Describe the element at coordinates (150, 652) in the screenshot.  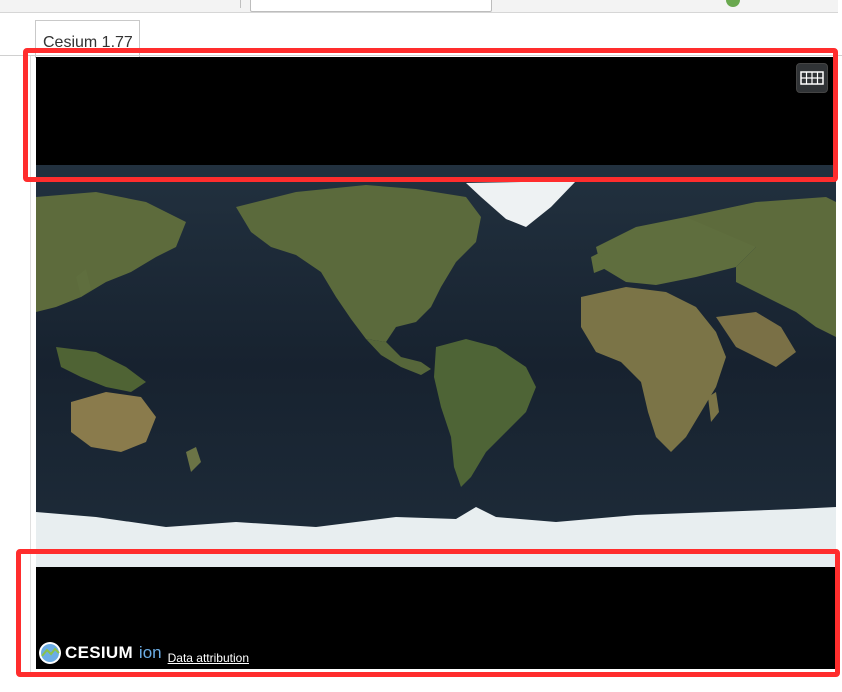
I see `ion-wordmark: ion` at that location.